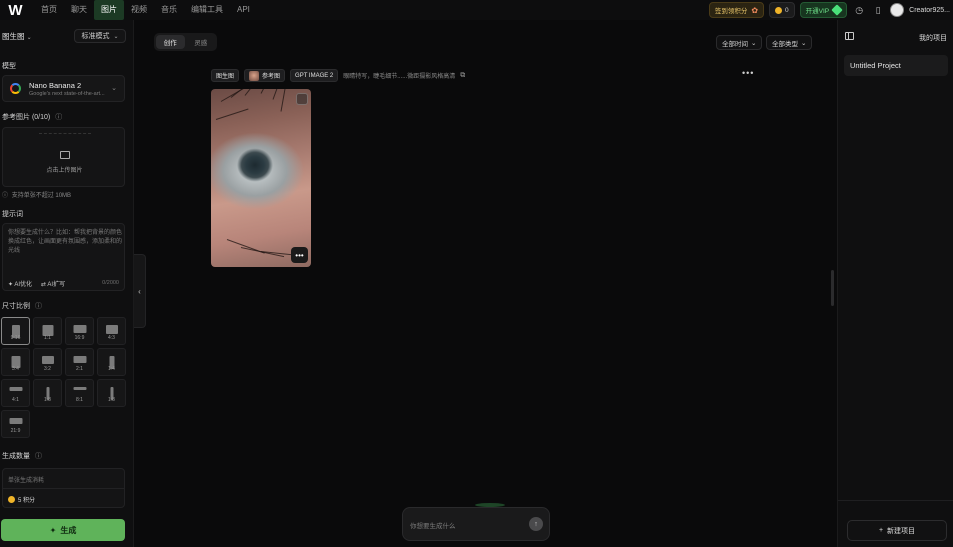 The height and width of the screenshot is (547, 953). Describe the element at coordinates (787, 10) in the screenshot. I see `credits-value: 0` at that location.